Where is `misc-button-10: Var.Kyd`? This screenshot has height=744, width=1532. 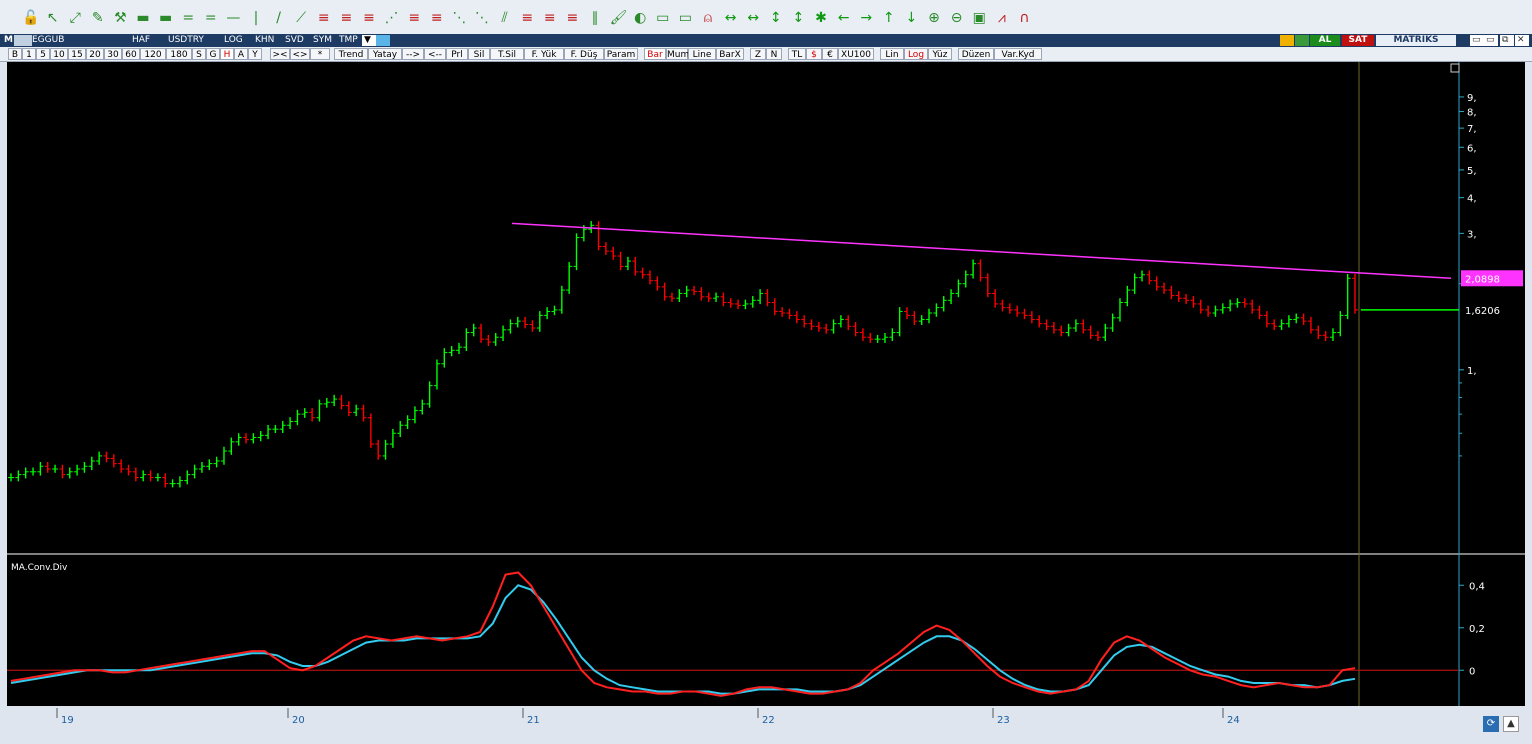
misc-button-10: Var.Kyd is located at coordinates (1018, 54).